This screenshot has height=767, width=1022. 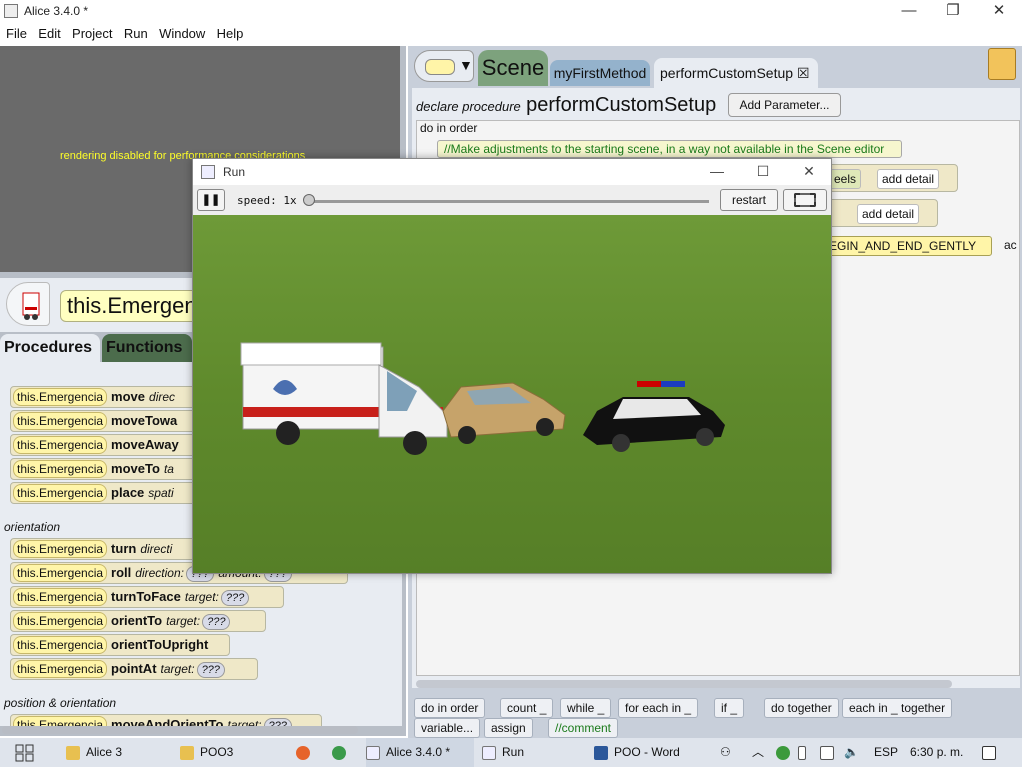 I want to click on run-close-button: ✕, so click(x=809, y=172).